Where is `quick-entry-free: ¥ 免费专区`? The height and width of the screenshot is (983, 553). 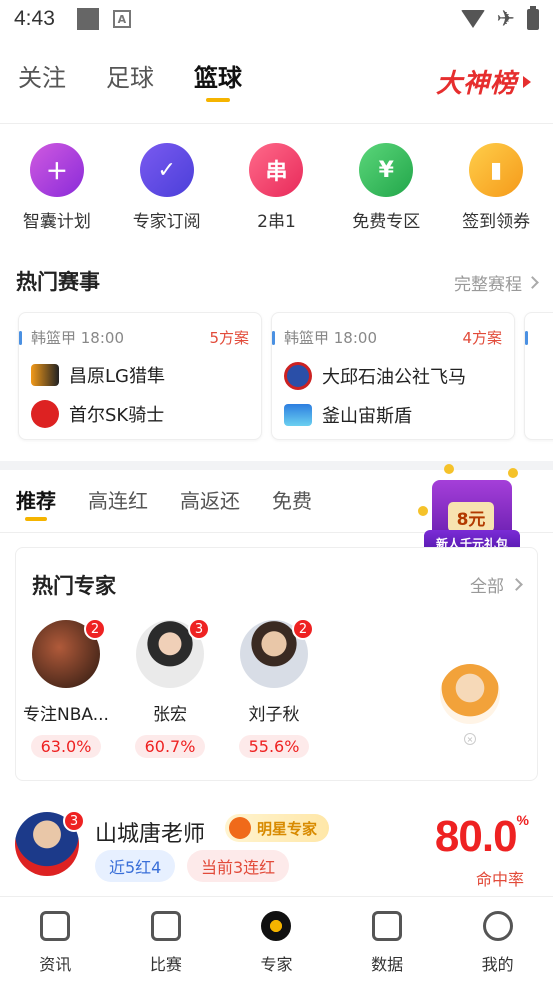
quick-entry-free: ¥ 免费专区 is located at coordinates (386, 187).